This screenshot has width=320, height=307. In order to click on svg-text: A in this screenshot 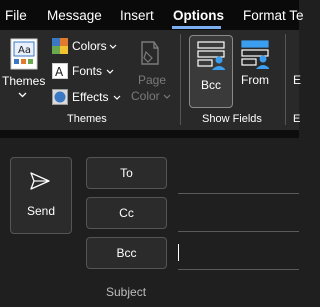, I will do `click(59, 72)`.